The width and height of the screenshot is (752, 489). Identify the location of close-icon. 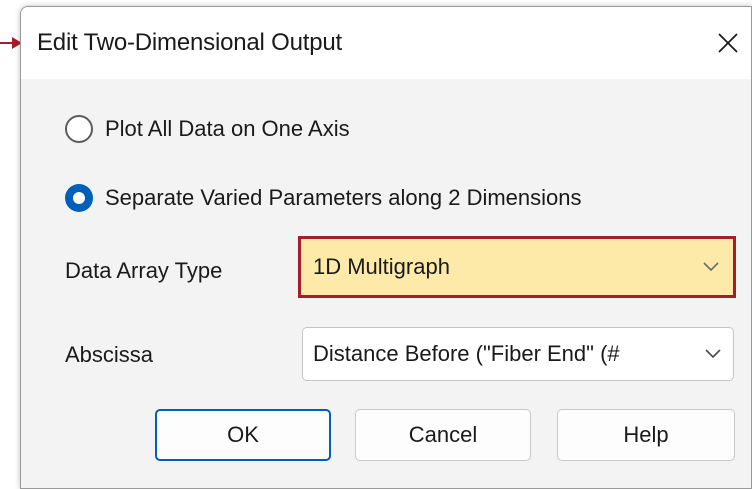
(728, 43).